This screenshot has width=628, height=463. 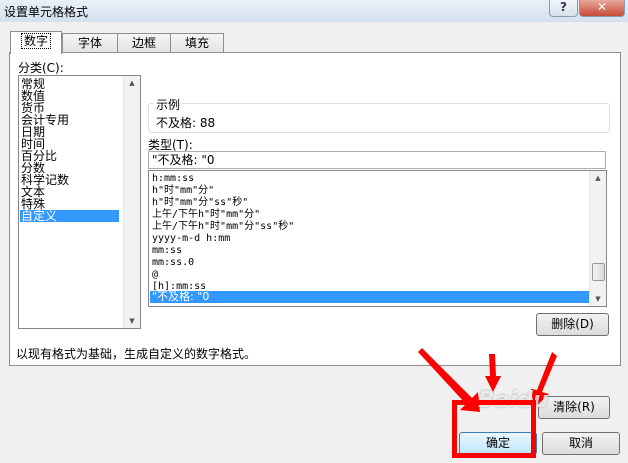 What do you see at coordinates (144, 43) in the screenshot?
I see `tab-border: 边框` at bounding box center [144, 43].